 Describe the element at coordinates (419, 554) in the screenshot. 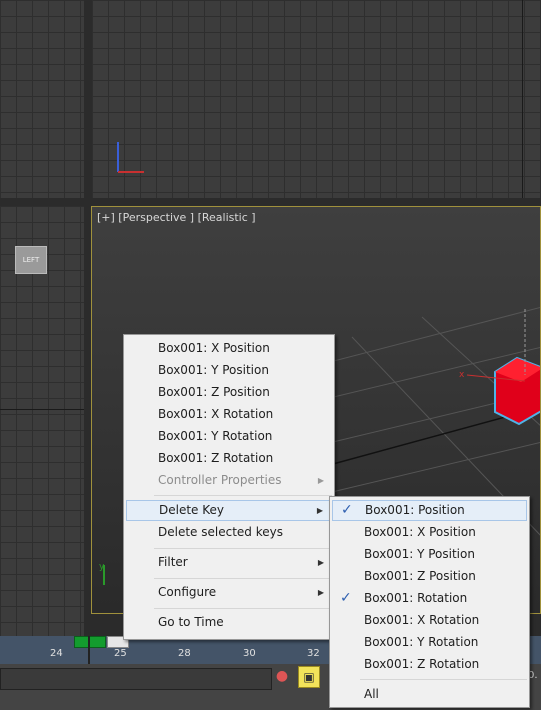

I see `submenu-item-label: Box001: Y Position` at that location.